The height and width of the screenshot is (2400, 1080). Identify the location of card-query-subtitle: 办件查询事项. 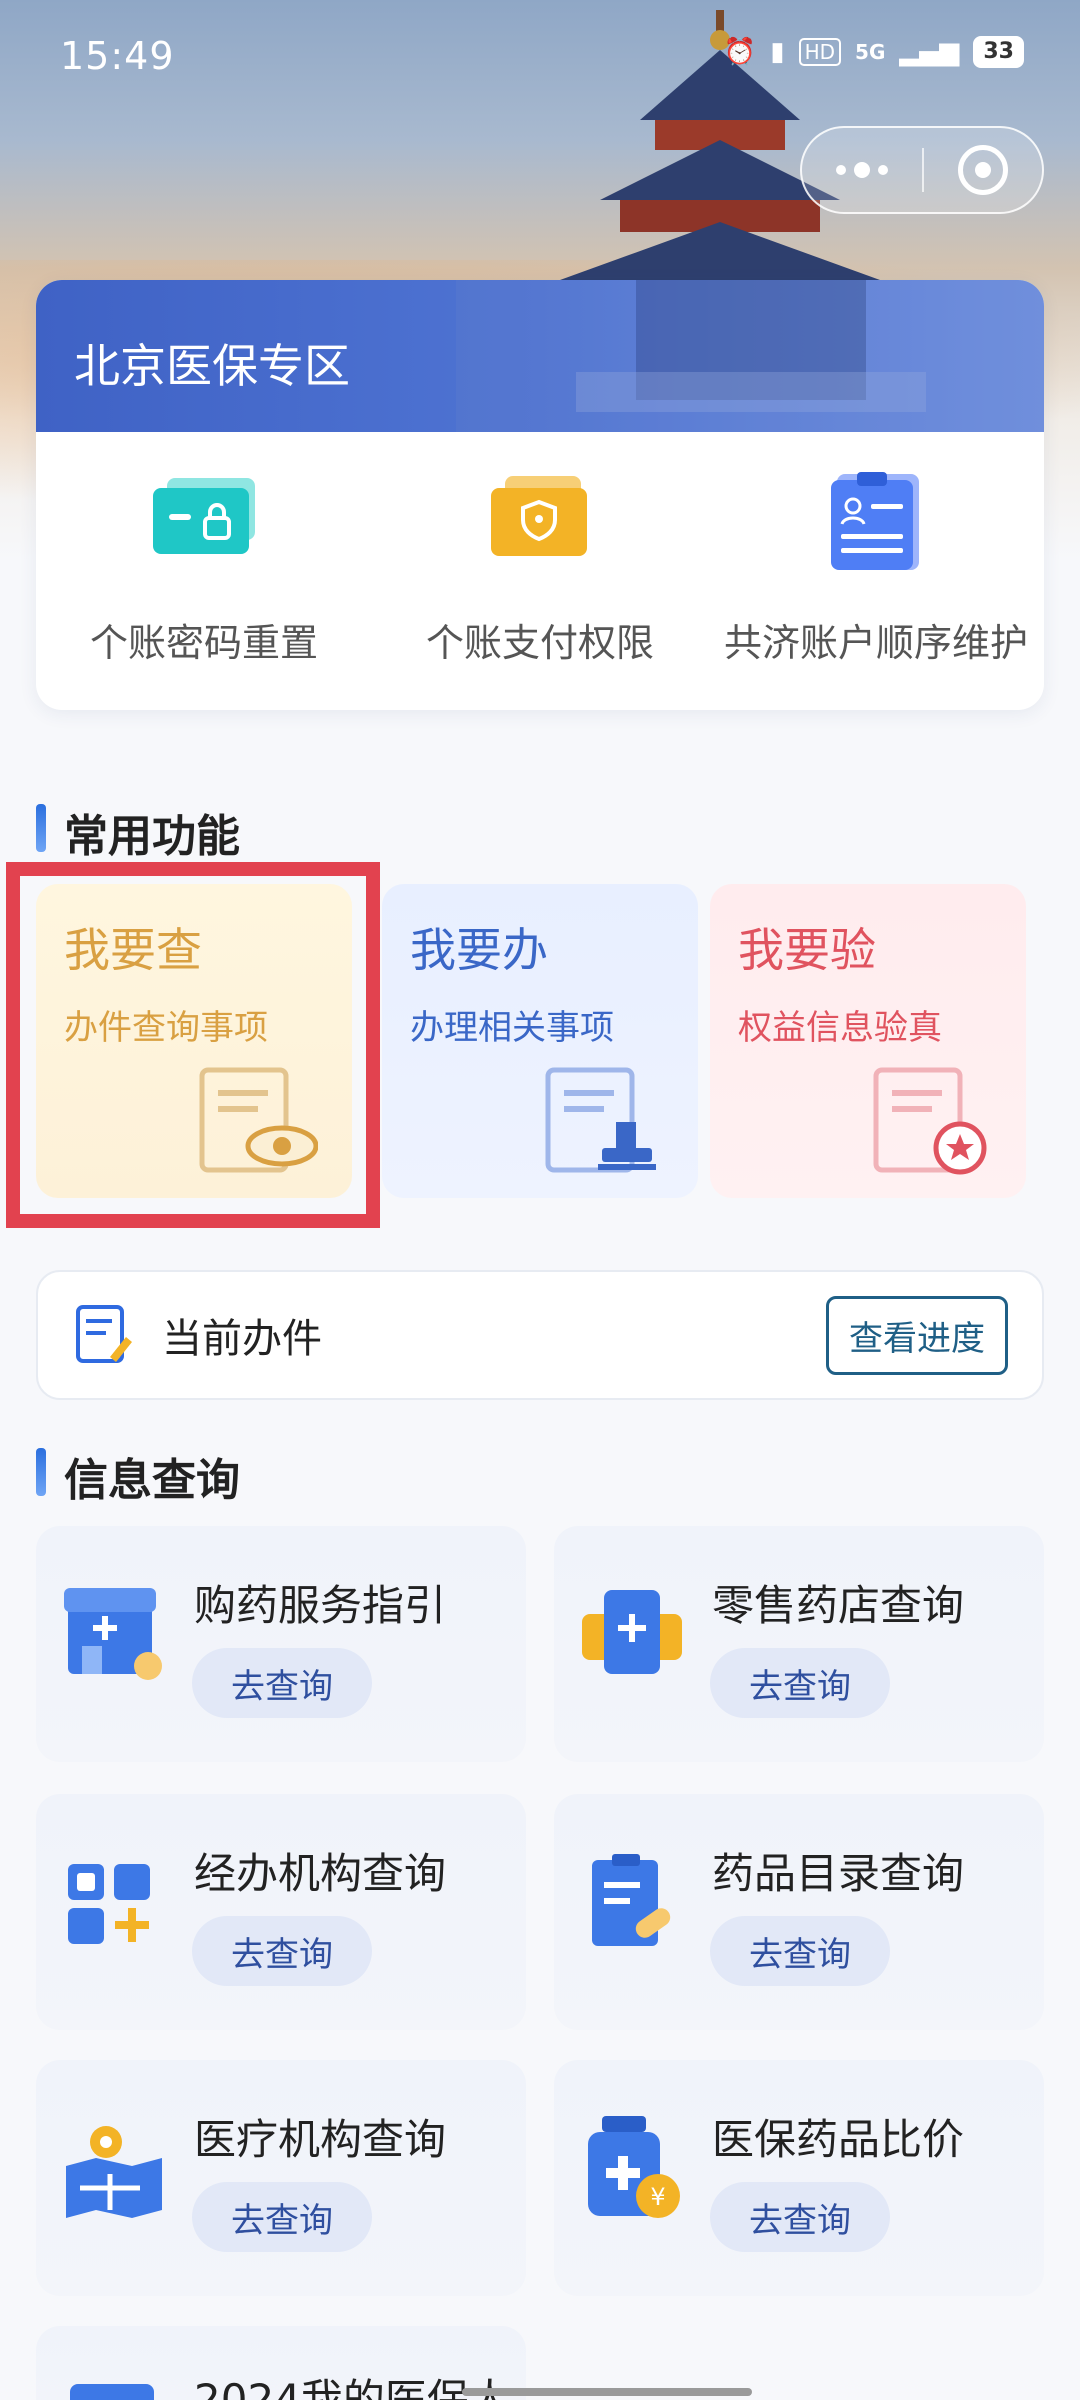
(166, 1028).